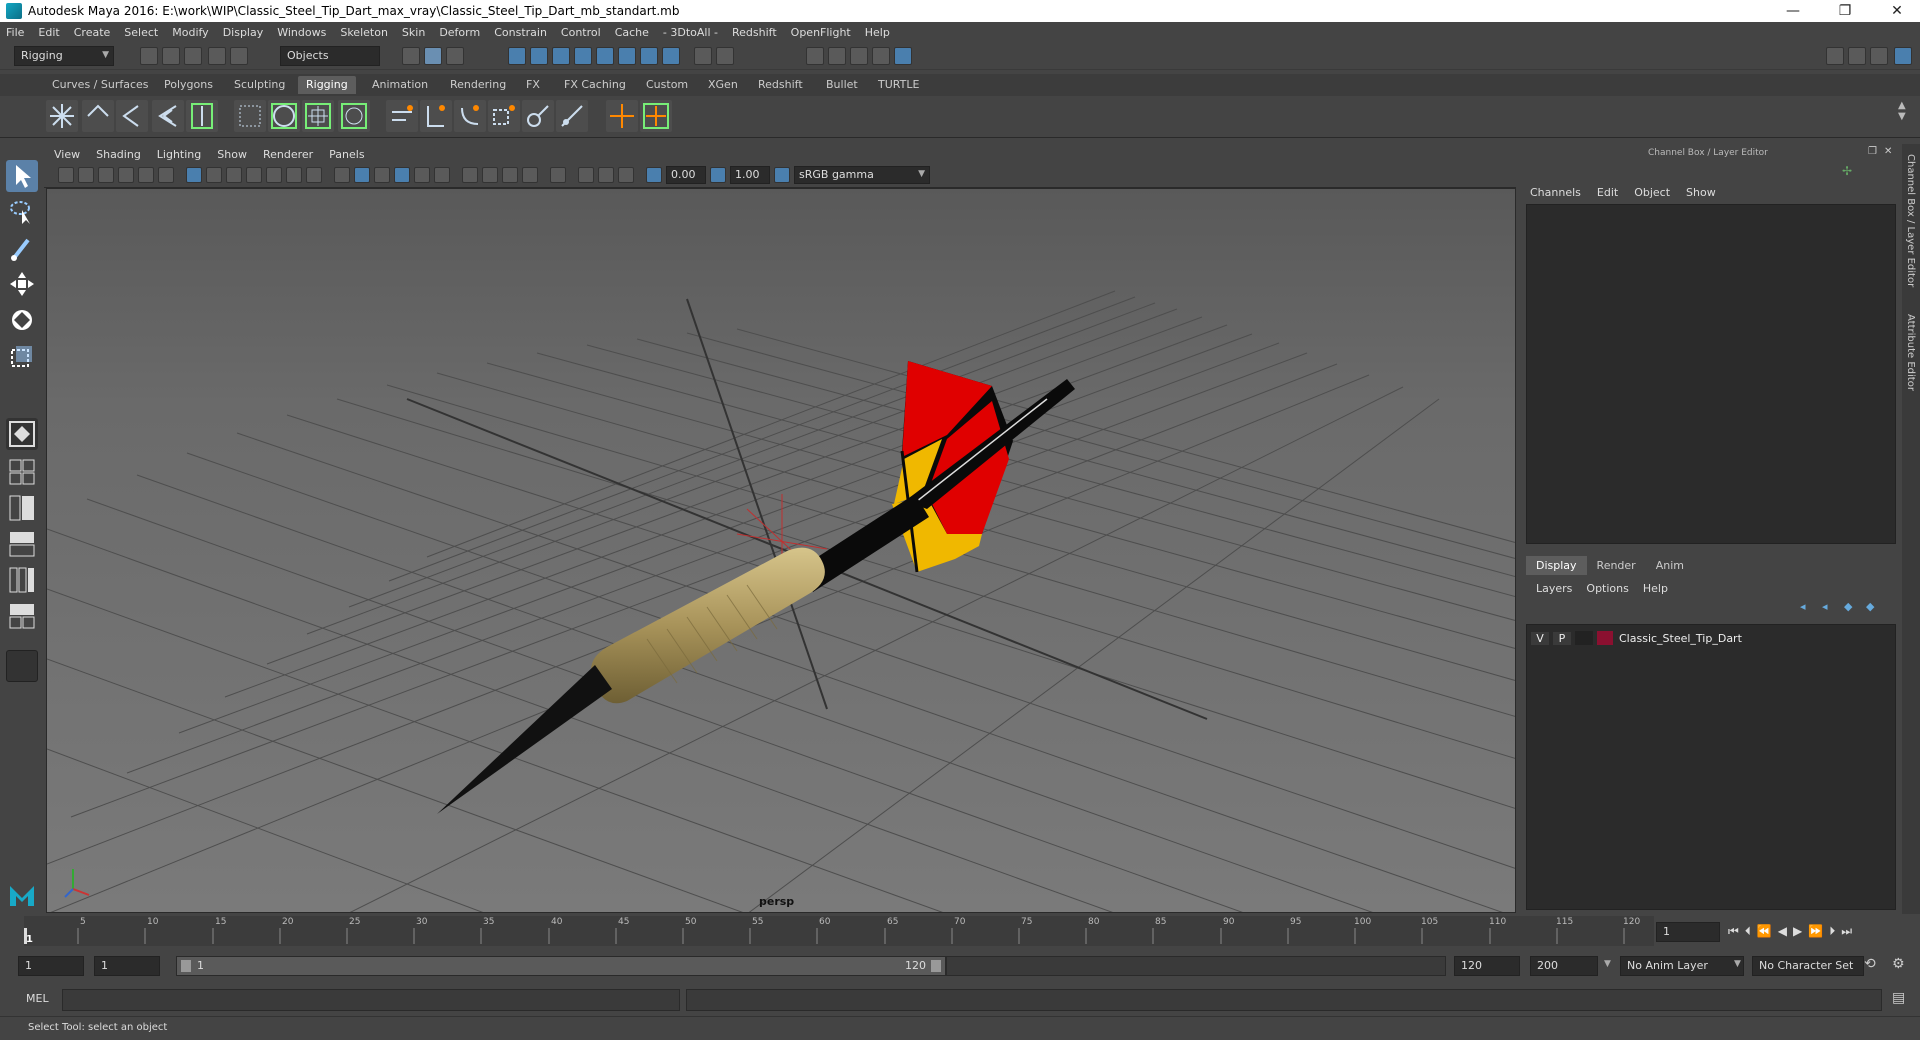  What do you see at coordinates (254, 175) in the screenshot?
I see `gate-mask-icon` at bounding box center [254, 175].